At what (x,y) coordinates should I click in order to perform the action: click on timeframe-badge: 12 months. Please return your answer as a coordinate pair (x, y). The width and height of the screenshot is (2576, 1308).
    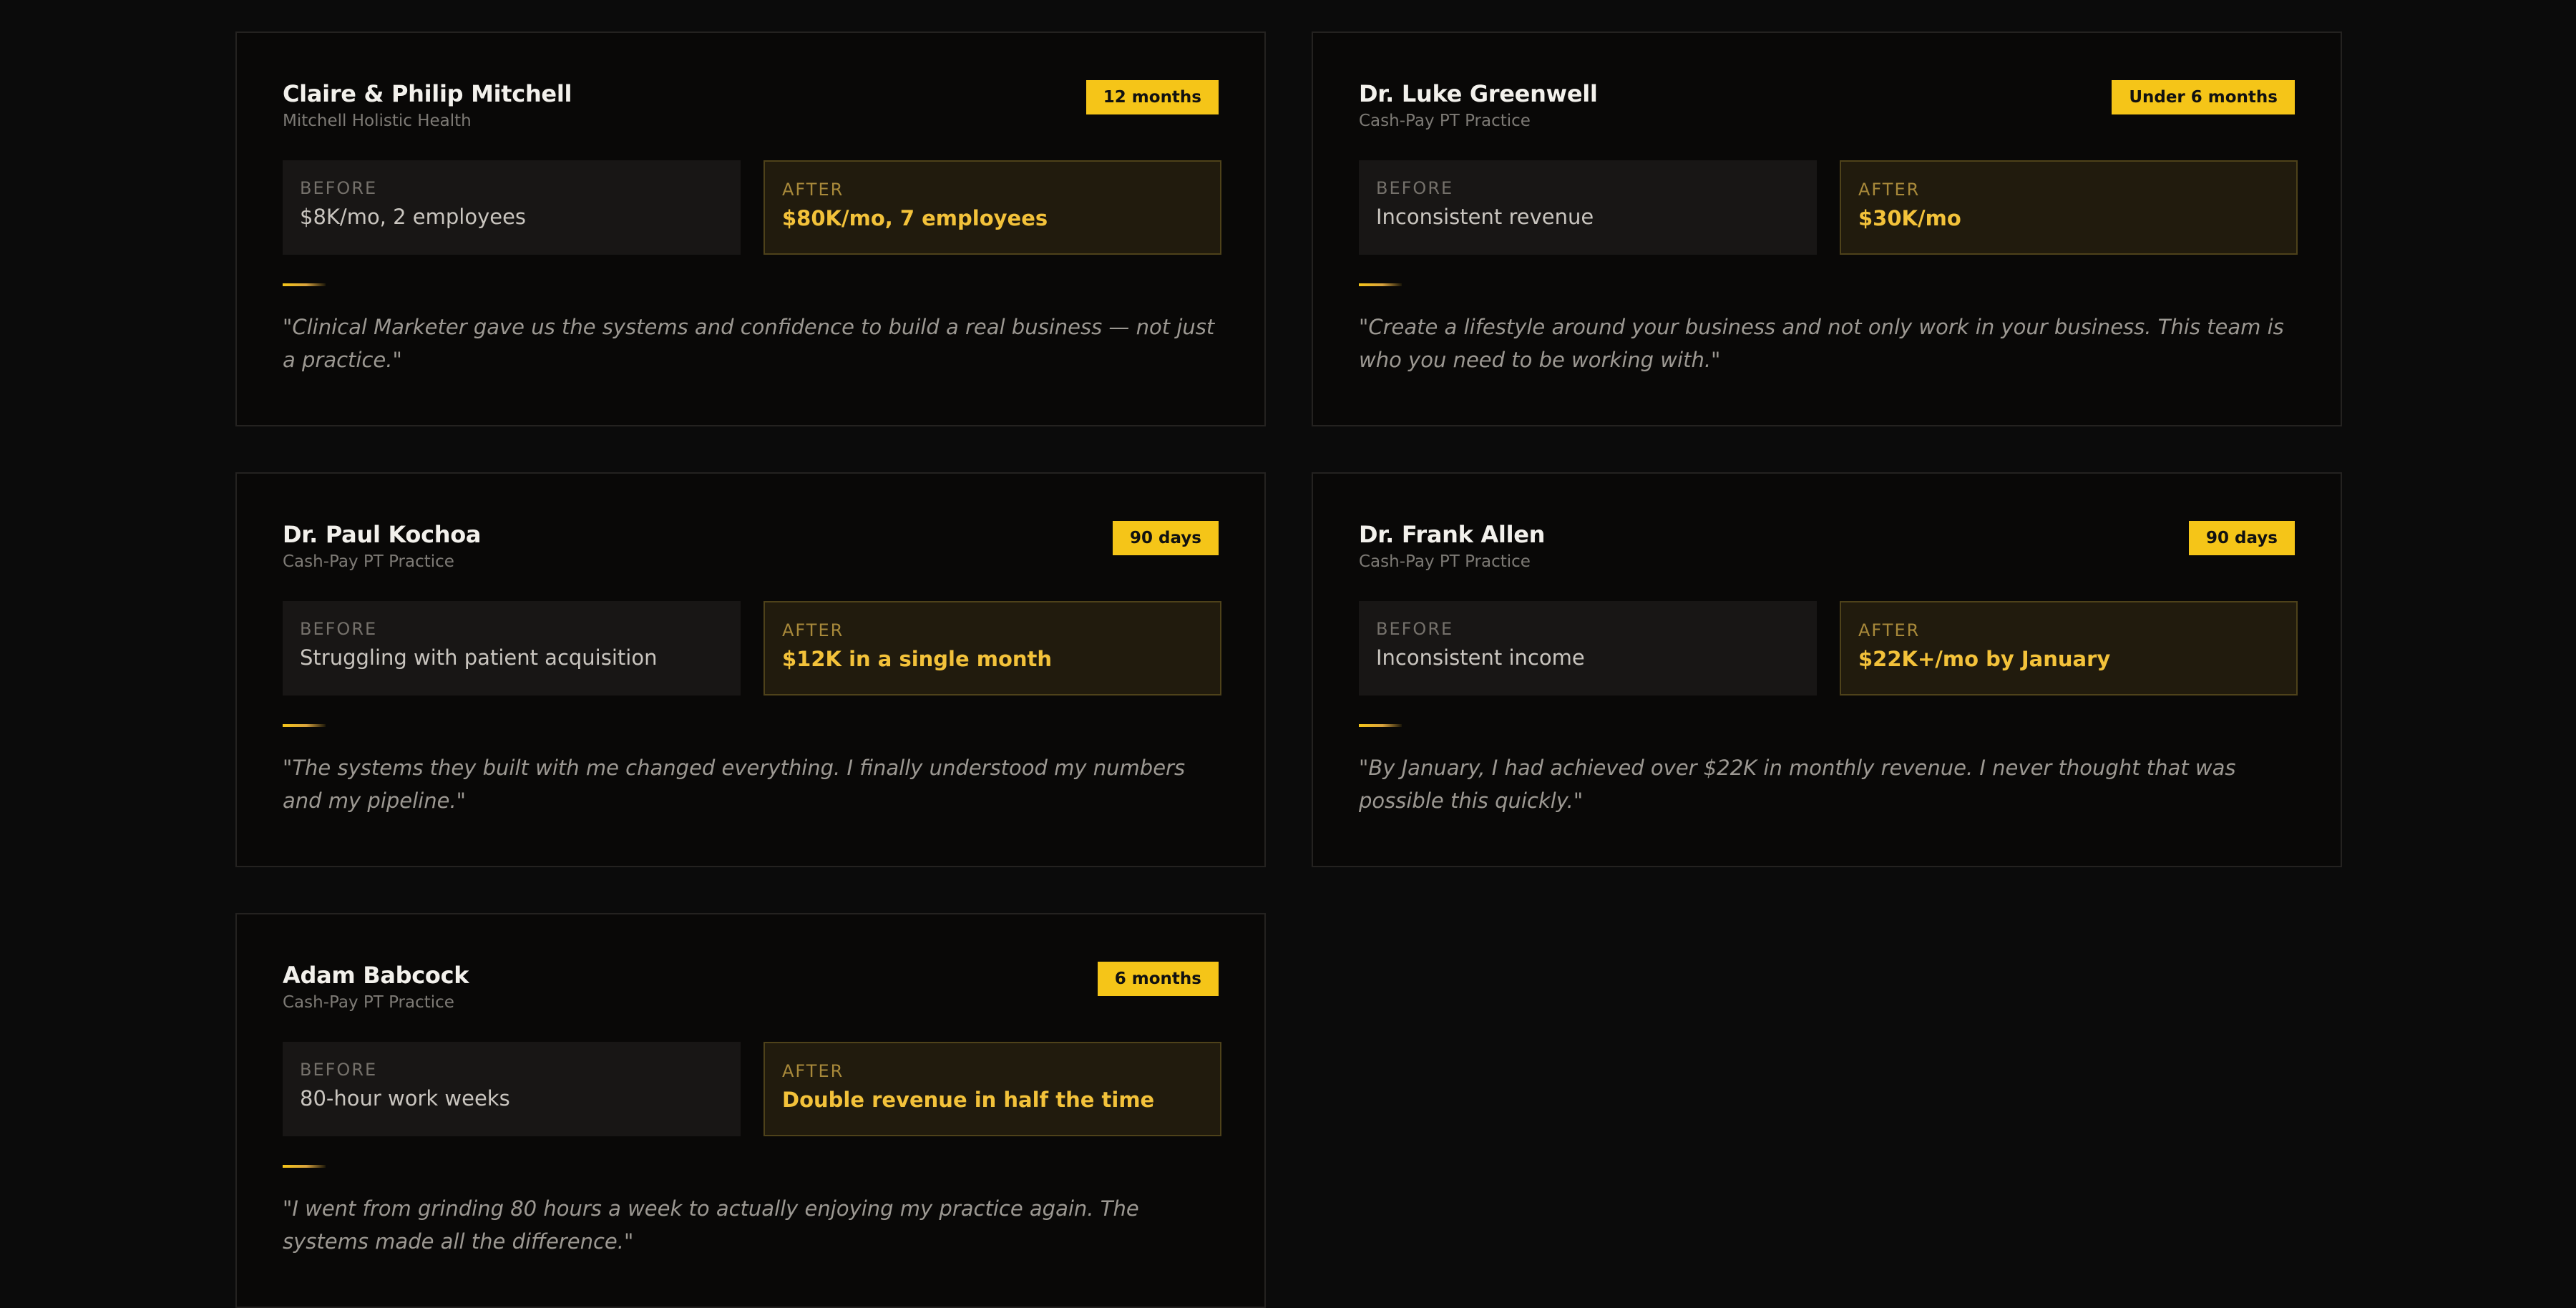
    Looking at the image, I should click on (1152, 97).